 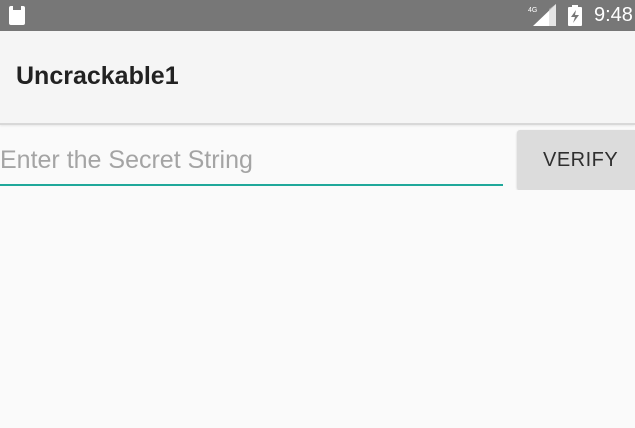 What do you see at coordinates (581, 160) in the screenshot?
I see `verify-button-label: VERIFY` at bounding box center [581, 160].